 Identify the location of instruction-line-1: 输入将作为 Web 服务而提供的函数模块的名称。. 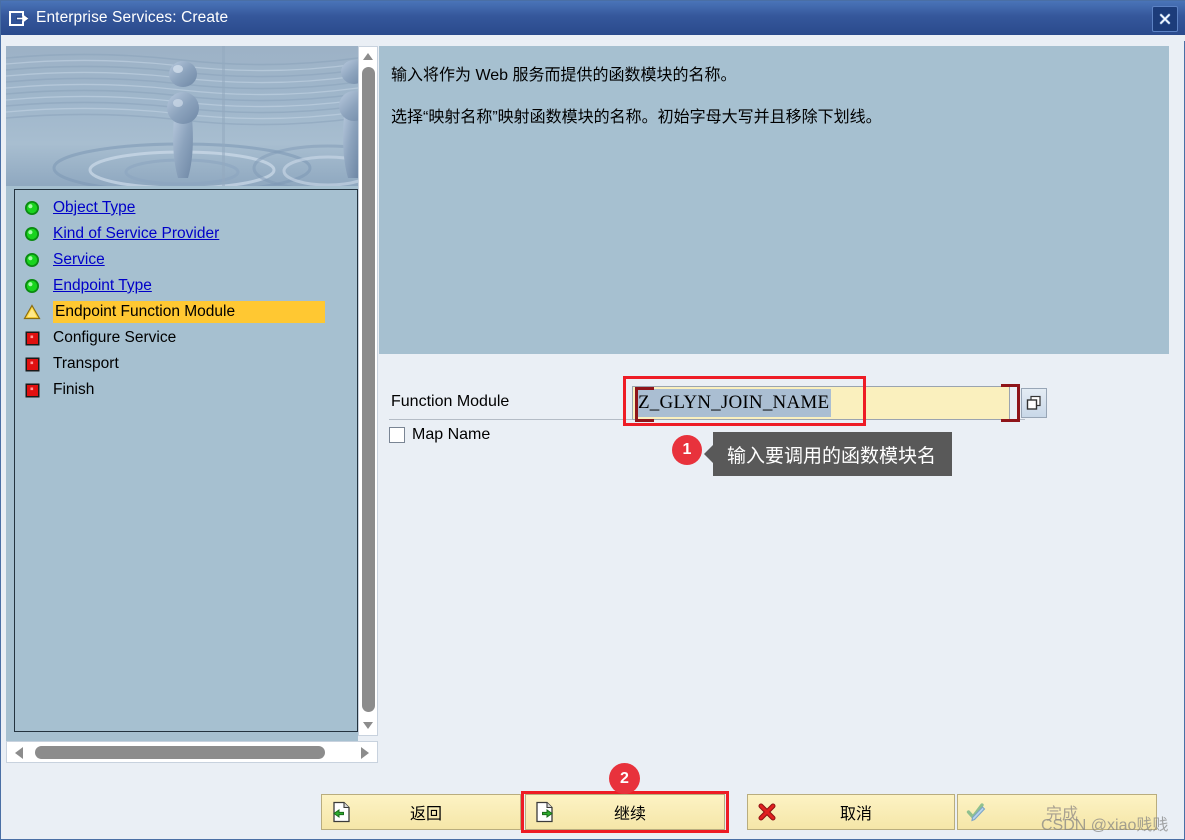
(564, 75).